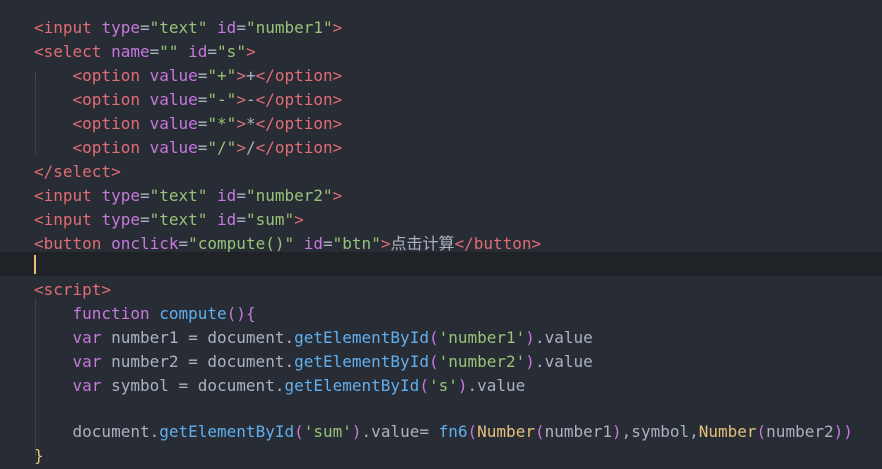 This screenshot has height=469, width=882. What do you see at coordinates (441, 124) in the screenshot?
I see `code-line: <option value="*">*</option>` at bounding box center [441, 124].